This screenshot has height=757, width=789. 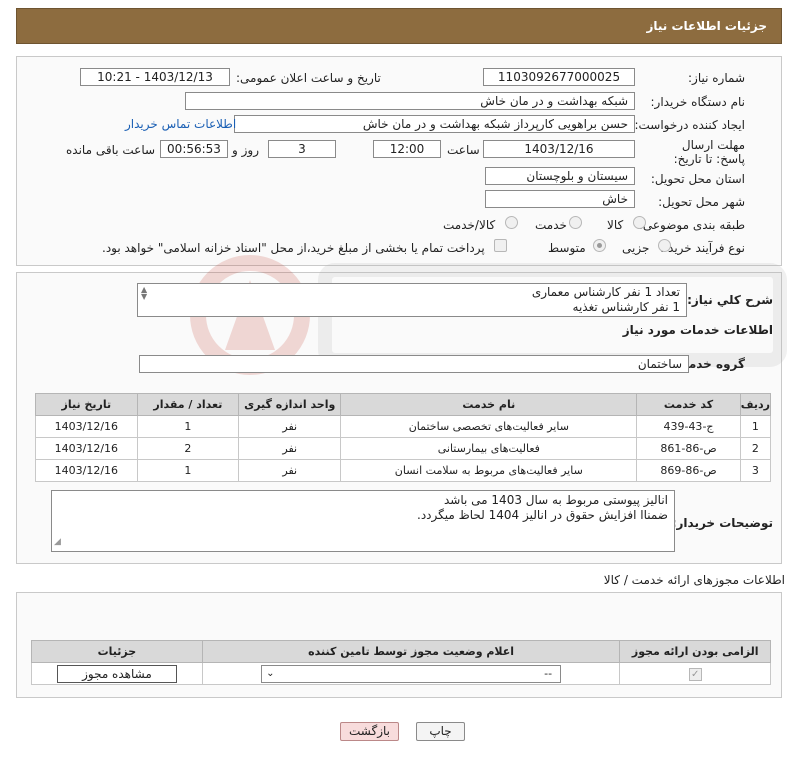 I want to click on chevron-down-icon: ⌄, so click(x=270, y=673).